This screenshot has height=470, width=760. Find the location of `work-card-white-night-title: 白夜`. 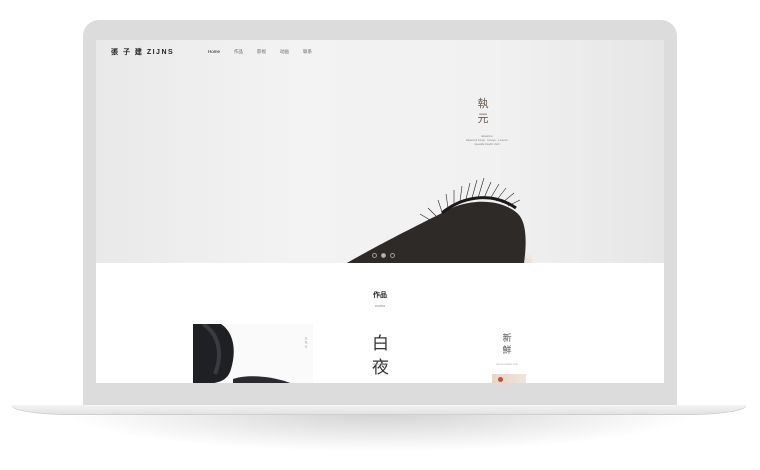

work-card-white-night-title: 白夜 is located at coordinates (380, 356).